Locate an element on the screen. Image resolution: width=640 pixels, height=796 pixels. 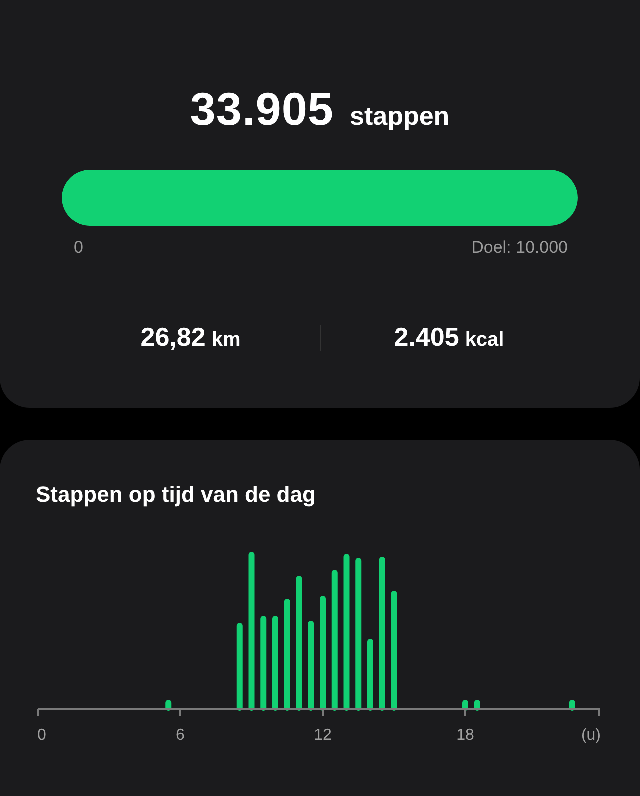
axis-label: 18 is located at coordinates (465, 735).